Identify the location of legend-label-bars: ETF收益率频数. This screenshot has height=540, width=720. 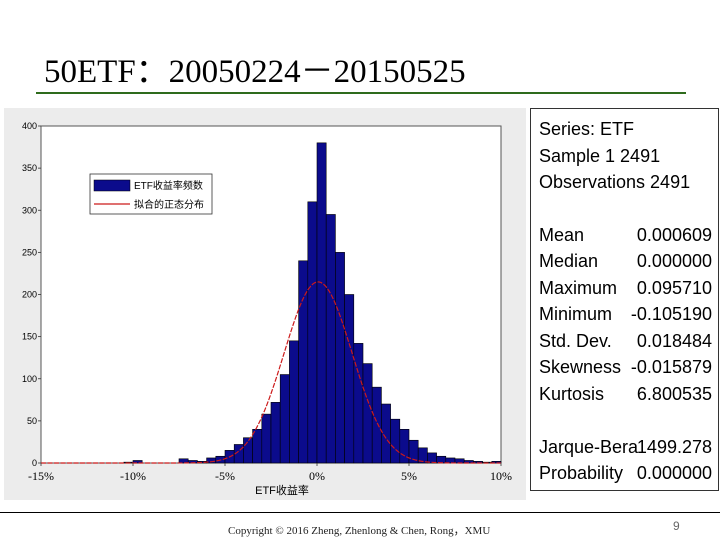
(168, 185).